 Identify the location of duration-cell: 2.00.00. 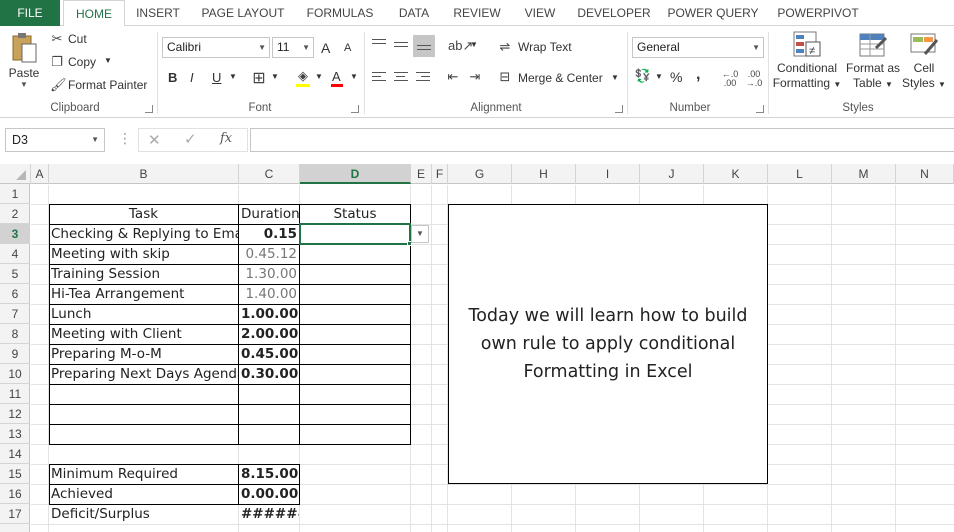
(269, 335).